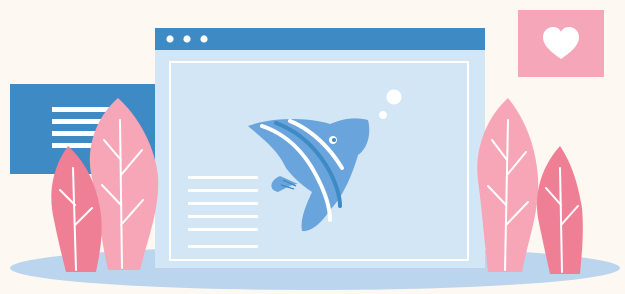 Image resolution: width=625 pixels, height=294 pixels. I want to click on panel-line, so click(82, 109).